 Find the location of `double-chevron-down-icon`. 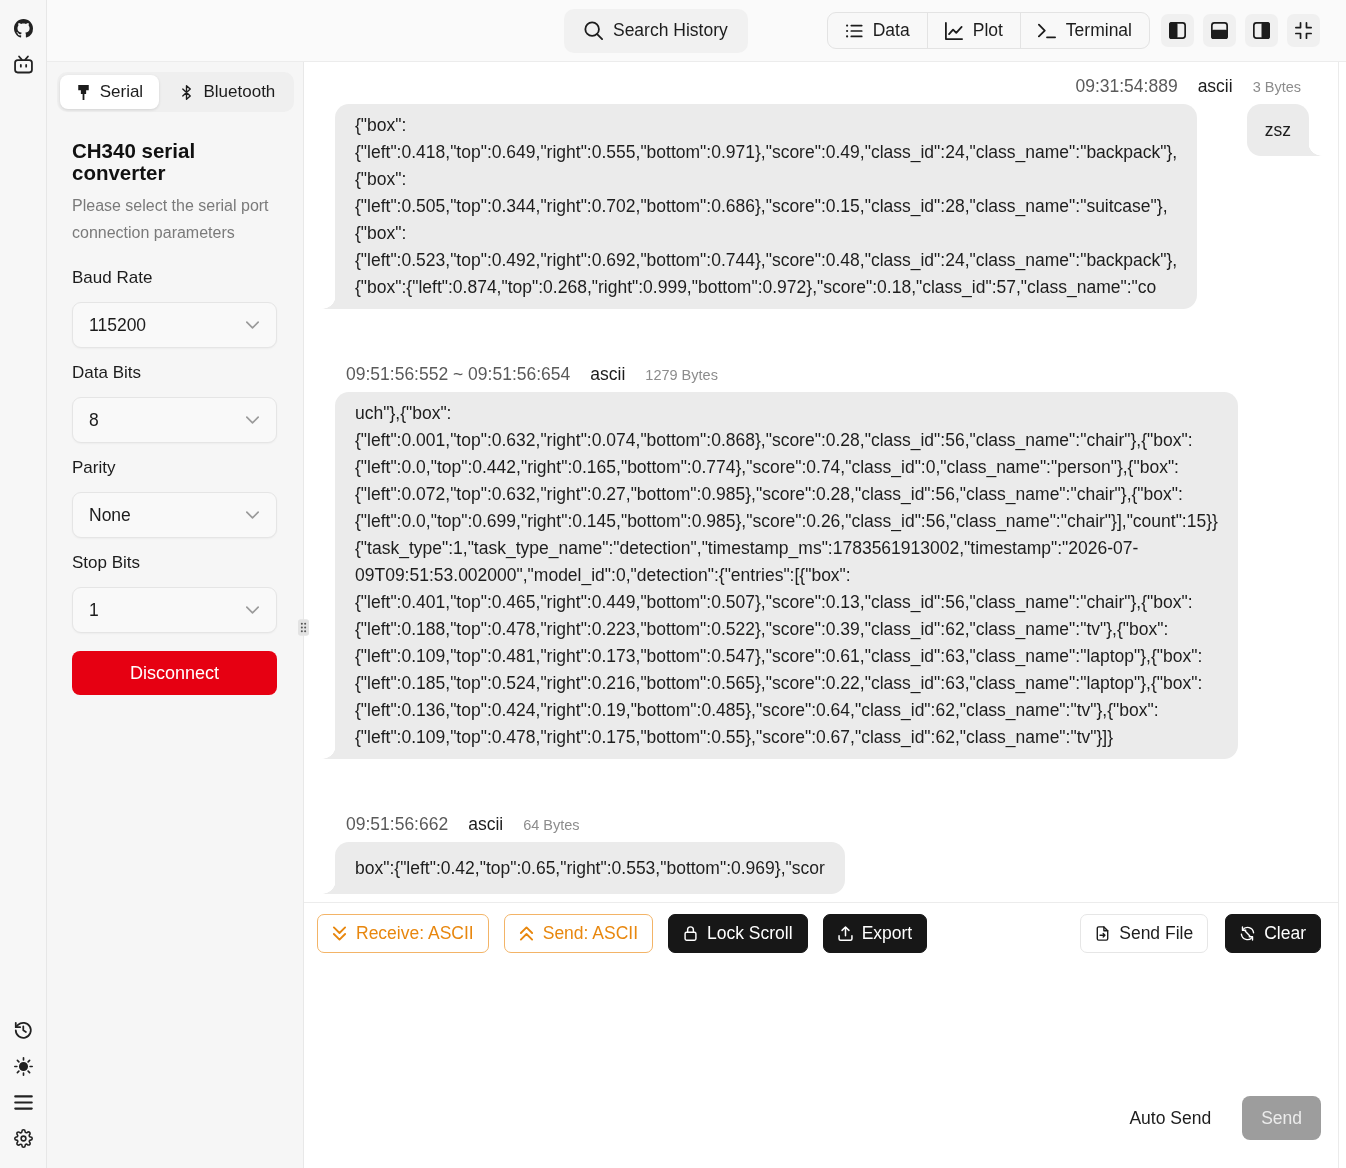

double-chevron-down-icon is located at coordinates (339, 933).